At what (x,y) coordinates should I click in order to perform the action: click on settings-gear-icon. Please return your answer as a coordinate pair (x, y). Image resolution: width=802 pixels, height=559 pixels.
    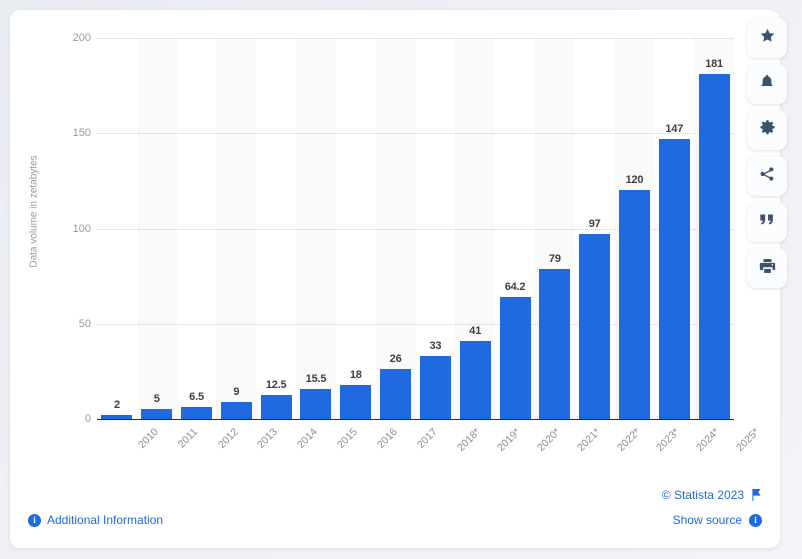
    Looking at the image, I should click on (767, 130).